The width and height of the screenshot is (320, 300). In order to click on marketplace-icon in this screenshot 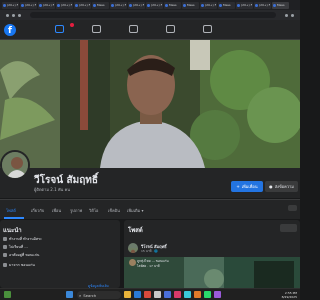, I will do `click(133, 29)`.